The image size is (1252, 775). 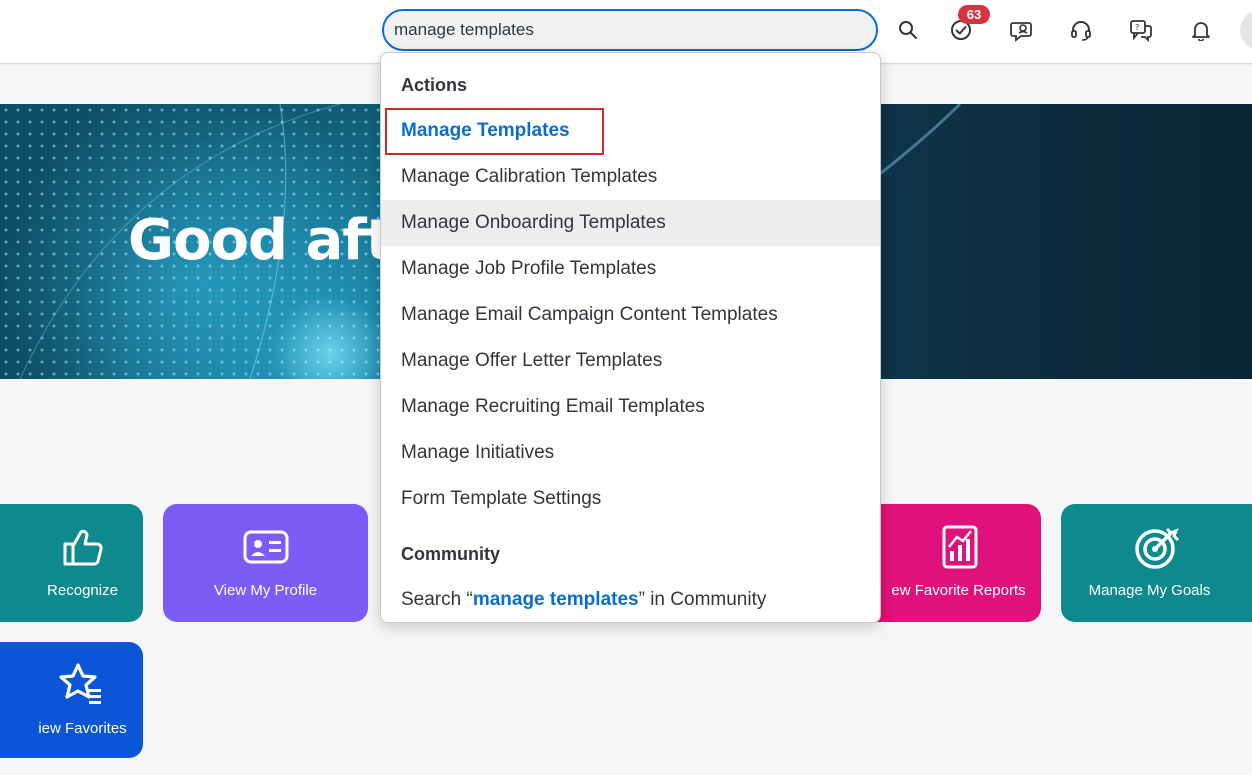 What do you see at coordinates (630, 269) in the screenshot?
I see `suggestion-item: Manage Job Profile Templates` at bounding box center [630, 269].